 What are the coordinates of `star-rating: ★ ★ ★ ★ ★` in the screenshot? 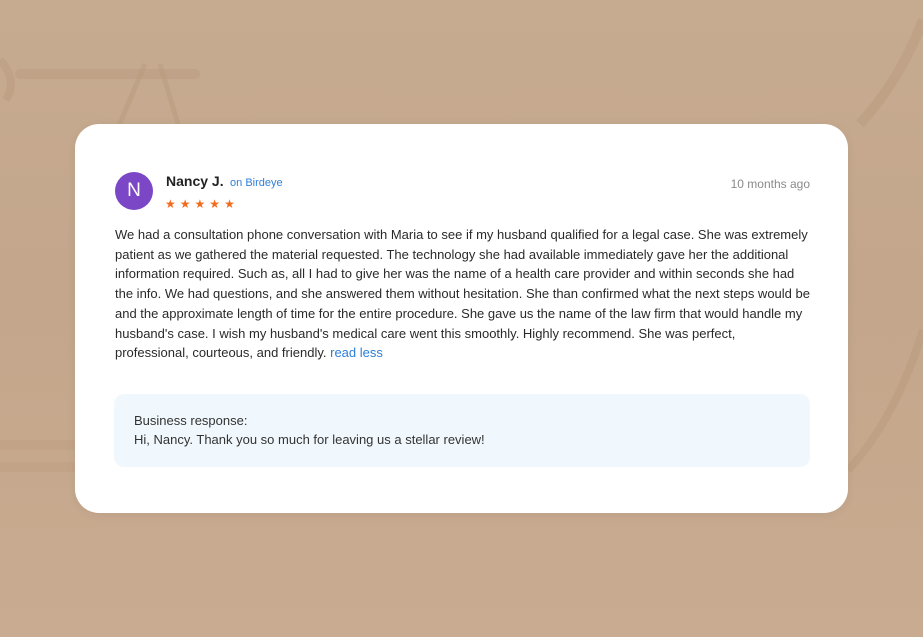 It's located at (200, 204).